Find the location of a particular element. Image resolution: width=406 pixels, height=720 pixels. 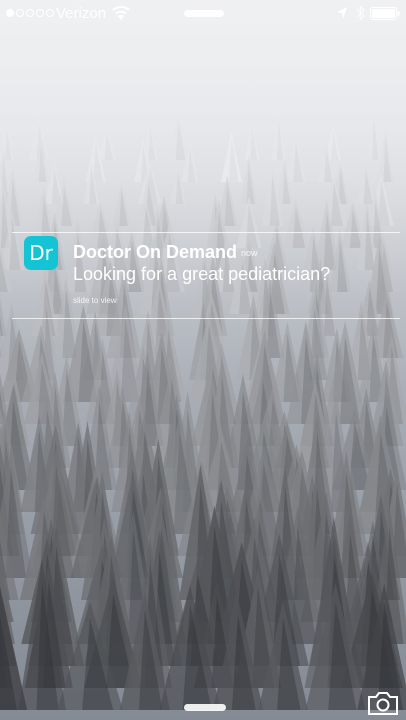

bluetooth-icon is located at coordinates (360, 13).